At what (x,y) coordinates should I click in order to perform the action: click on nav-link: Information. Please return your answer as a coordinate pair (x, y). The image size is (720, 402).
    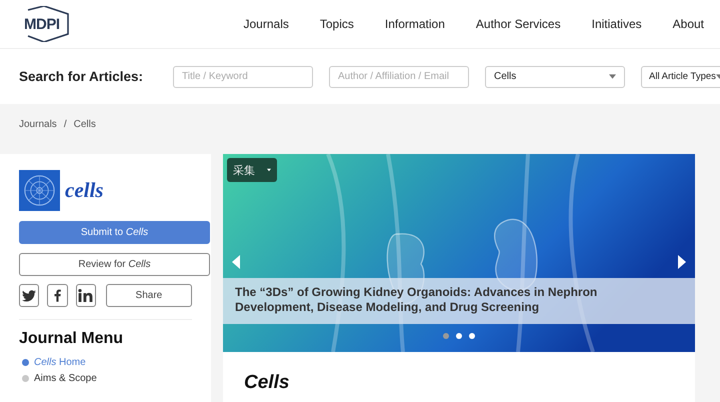
    Looking at the image, I should click on (414, 24).